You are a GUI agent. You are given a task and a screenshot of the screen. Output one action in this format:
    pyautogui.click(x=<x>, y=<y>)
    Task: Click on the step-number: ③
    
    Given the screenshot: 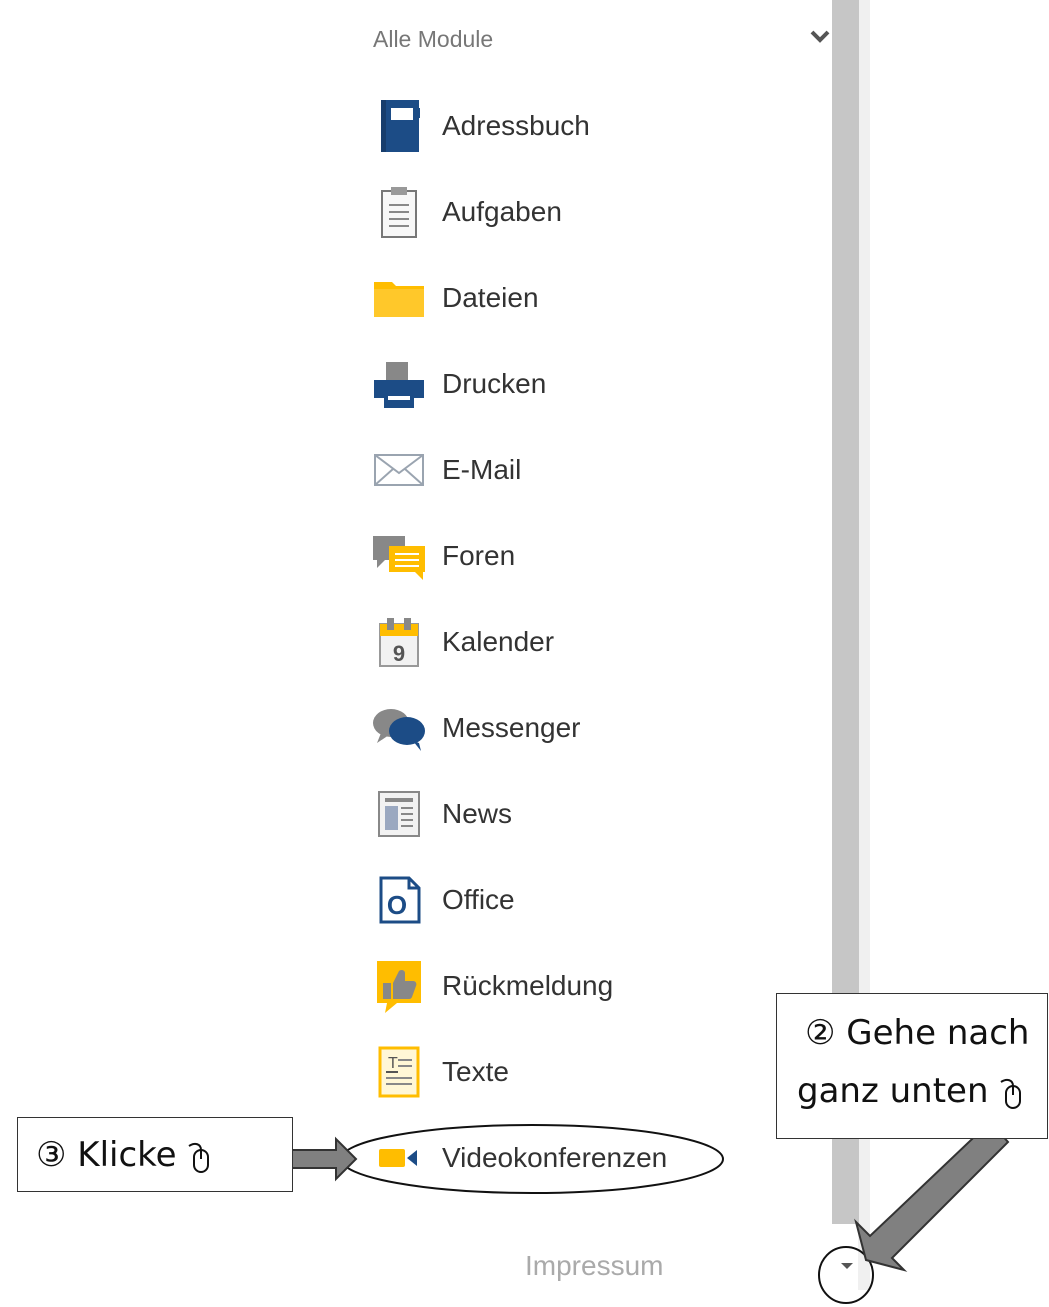 What is the action you would take?
    pyautogui.click(x=51, y=1155)
    